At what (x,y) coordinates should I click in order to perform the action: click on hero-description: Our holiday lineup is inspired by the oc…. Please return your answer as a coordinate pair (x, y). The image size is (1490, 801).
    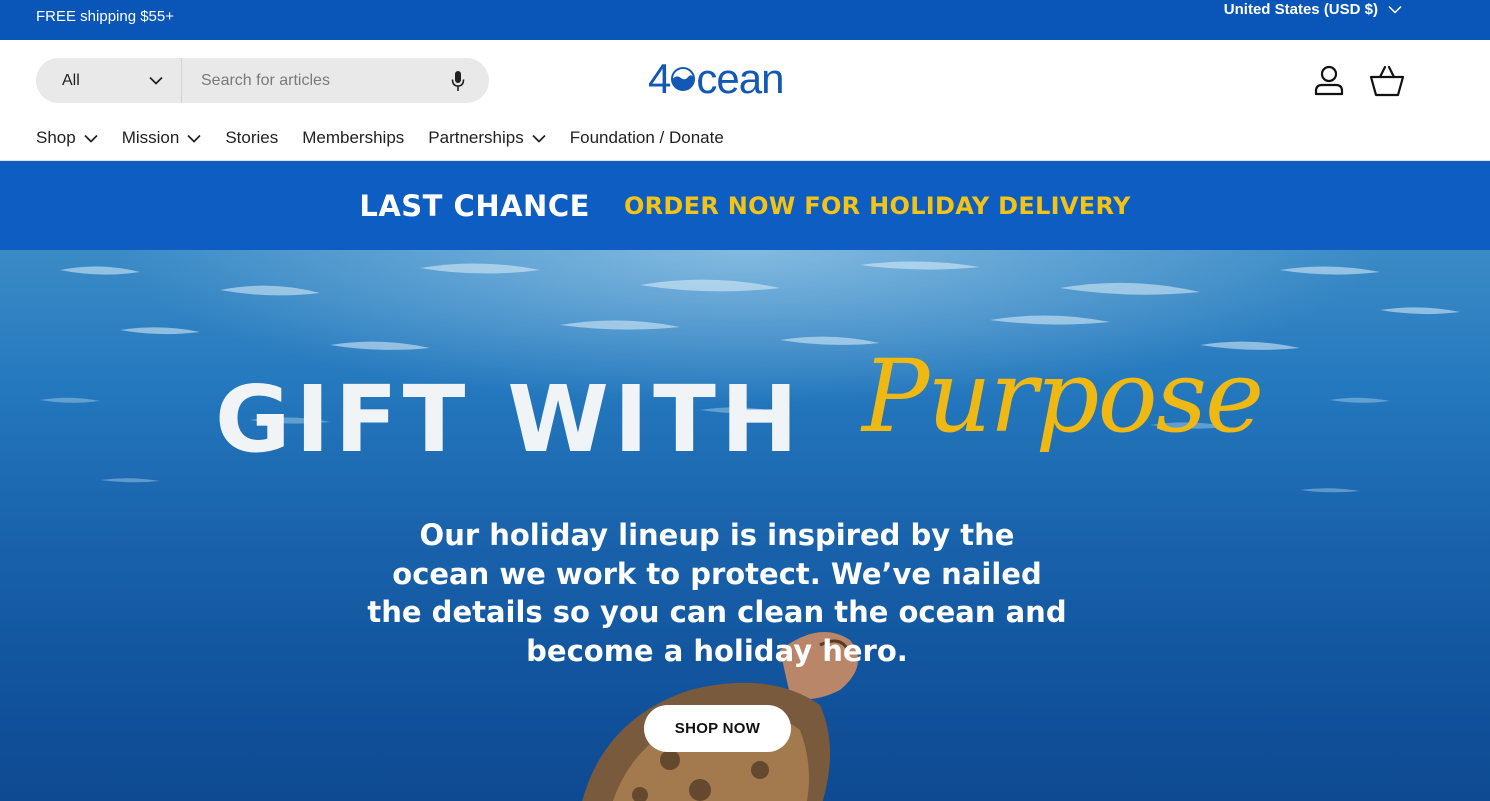
    Looking at the image, I should click on (717, 593).